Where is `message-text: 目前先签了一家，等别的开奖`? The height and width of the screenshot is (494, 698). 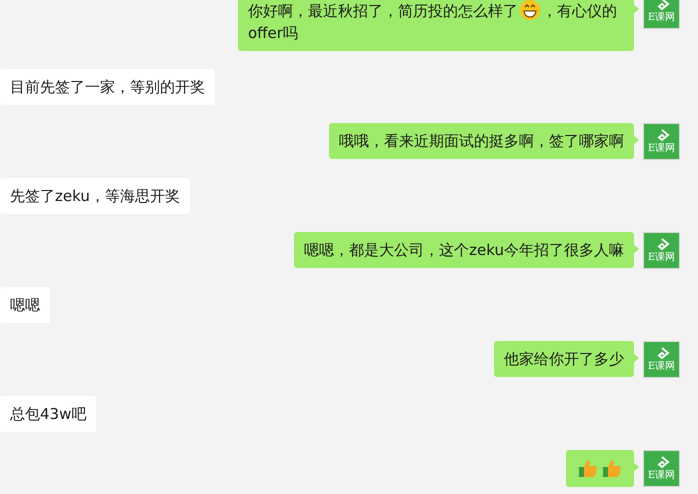
message-text: 目前先签了一家，等别的开奖 is located at coordinates (107, 87).